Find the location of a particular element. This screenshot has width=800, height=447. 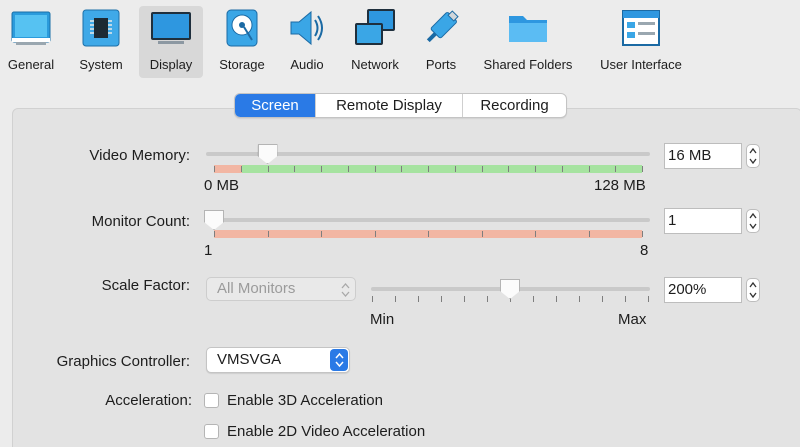

scale-factor-stepper is located at coordinates (753, 290).